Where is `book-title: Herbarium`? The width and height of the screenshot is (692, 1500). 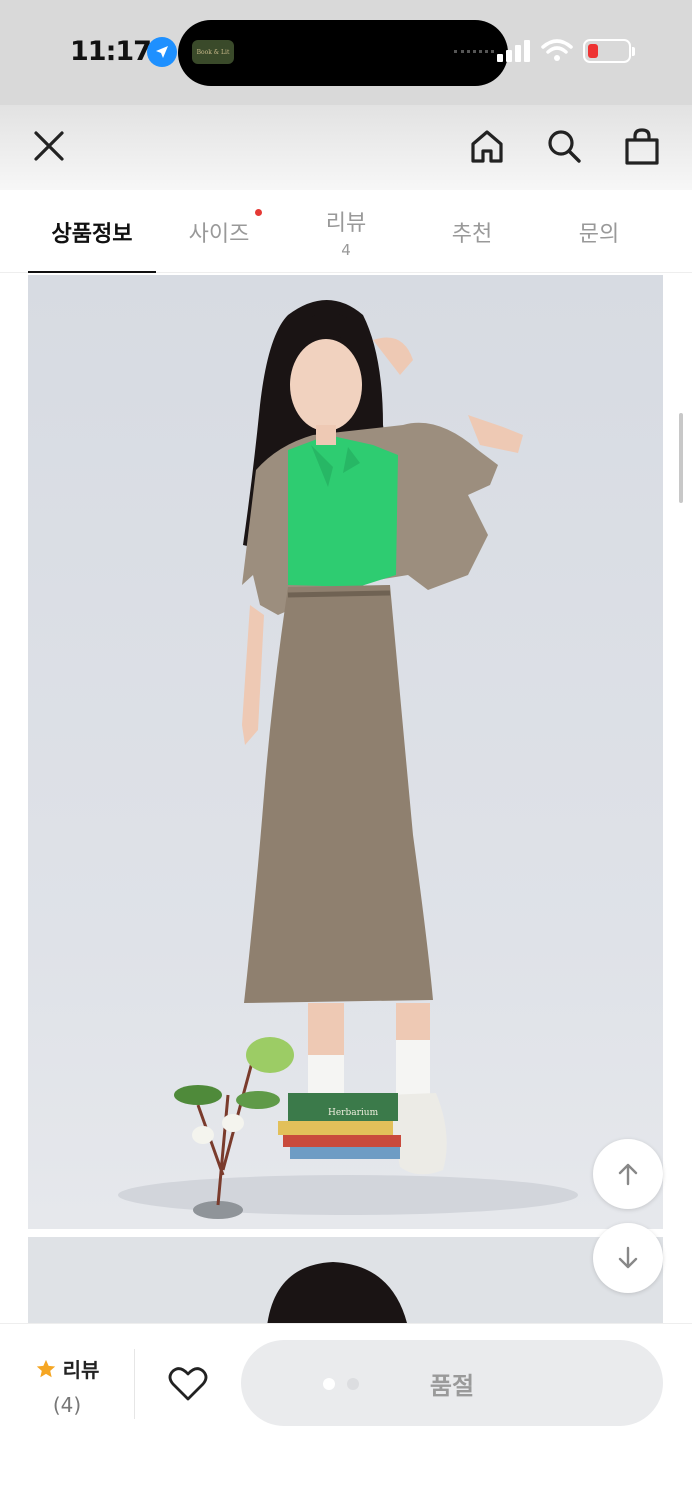
book-title: Herbarium is located at coordinates (353, 1113).